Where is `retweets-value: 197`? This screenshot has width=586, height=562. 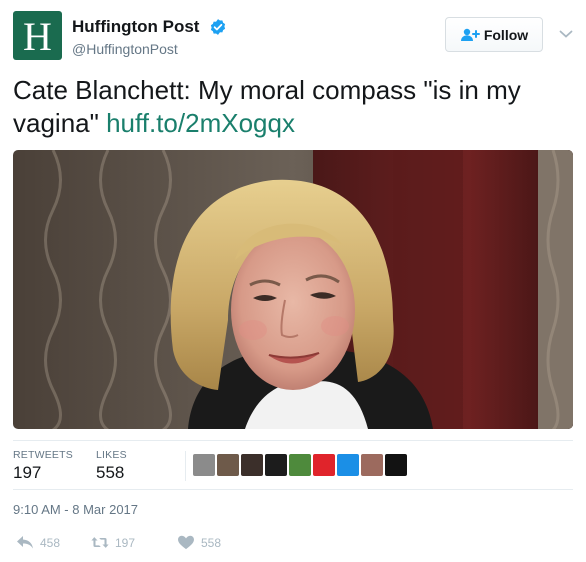
retweets-value: 197 is located at coordinates (27, 472).